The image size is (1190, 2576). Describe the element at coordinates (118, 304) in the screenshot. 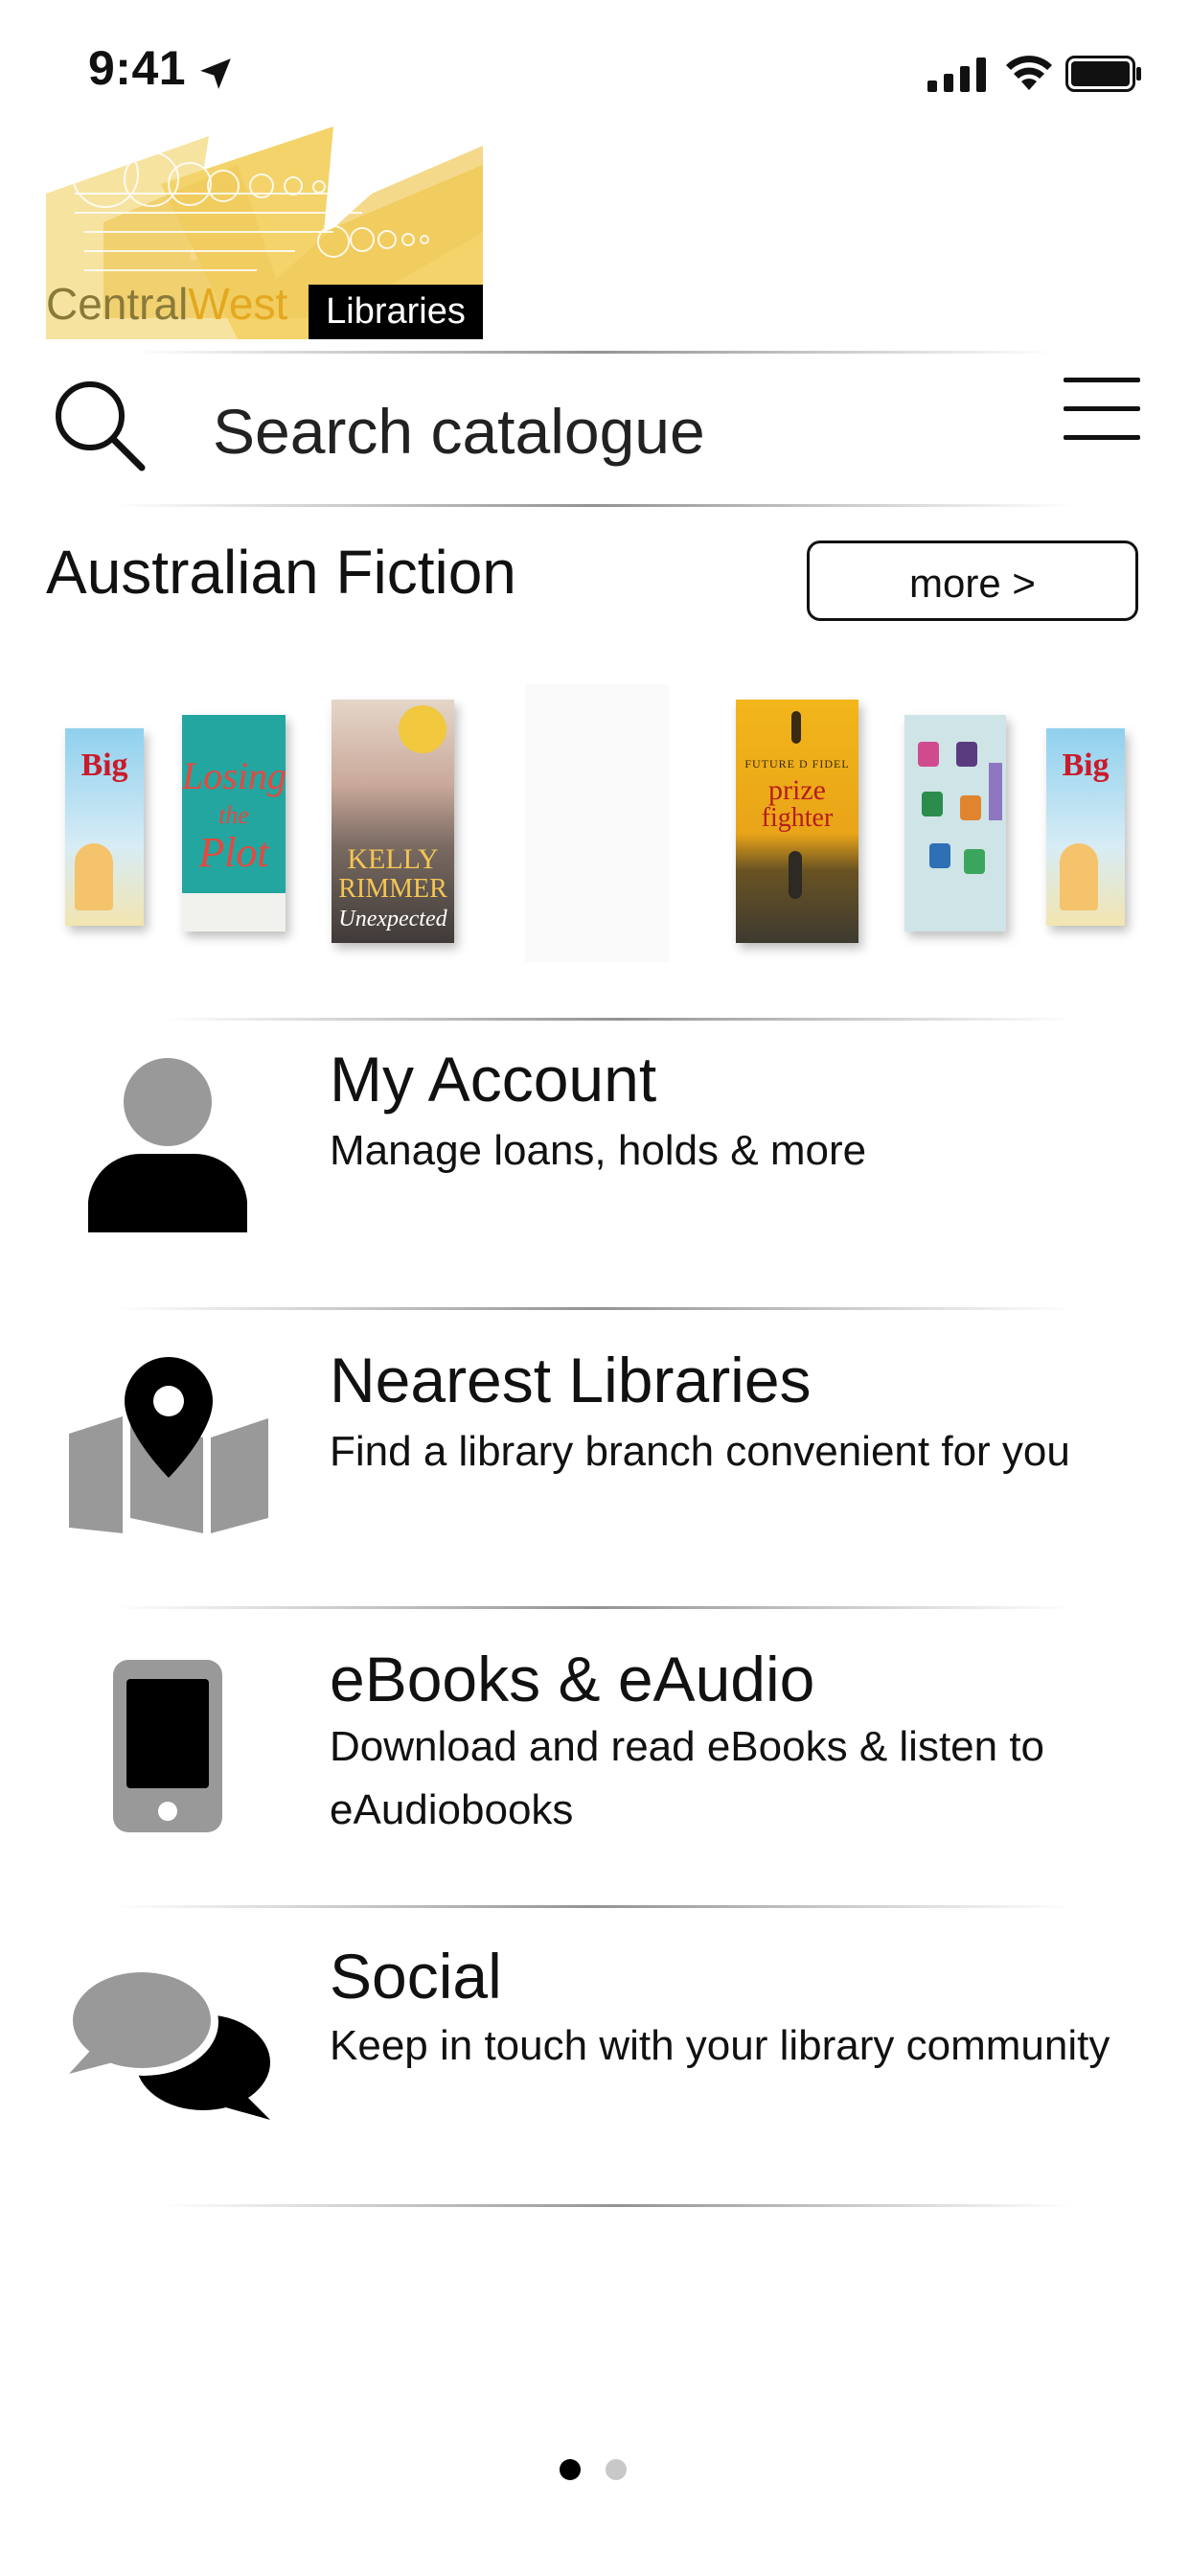

I see `logo-central-text: Central` at that location.